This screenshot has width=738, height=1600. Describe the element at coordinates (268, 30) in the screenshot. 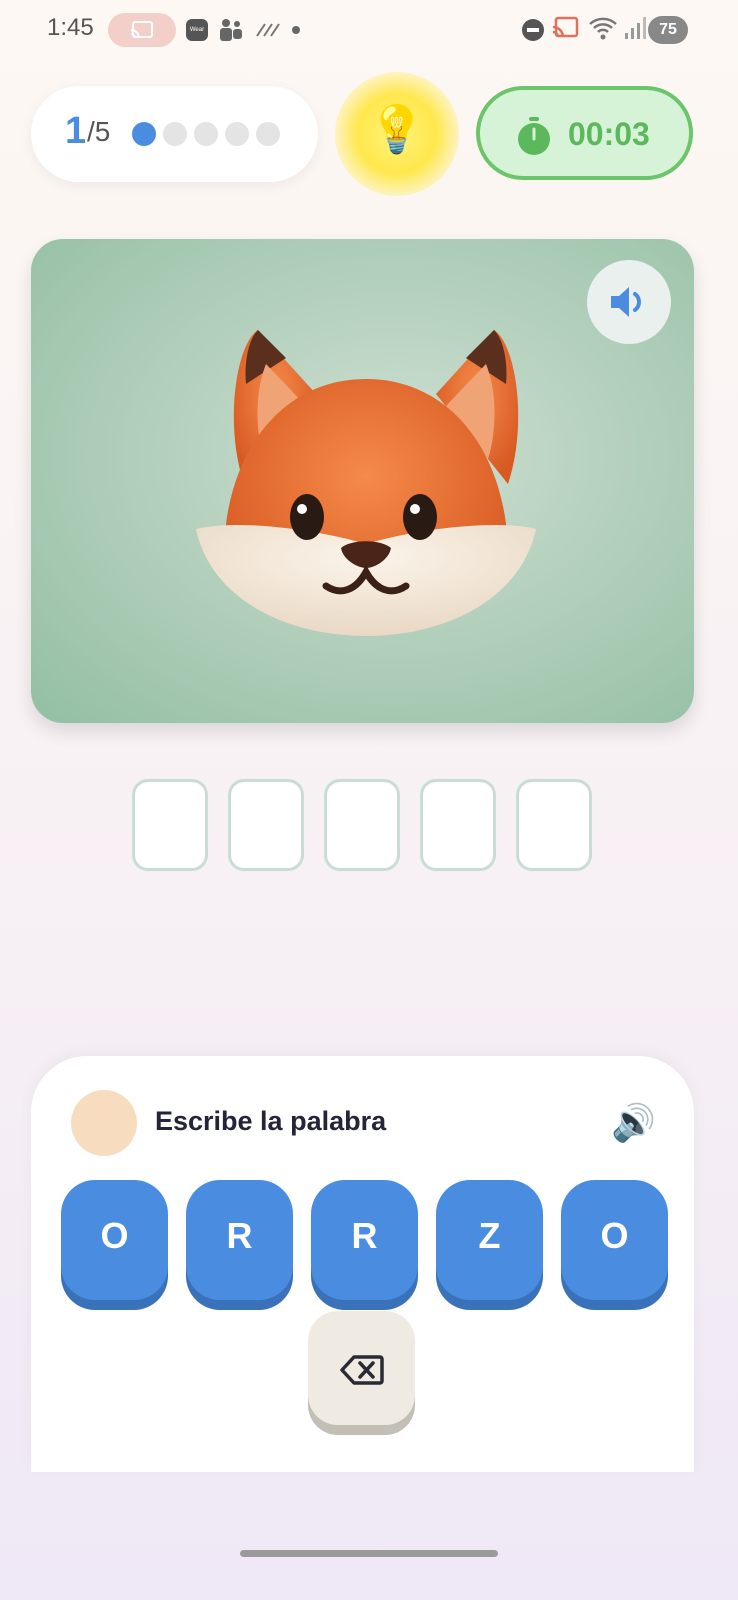

I see `stripes-icon` at that location.